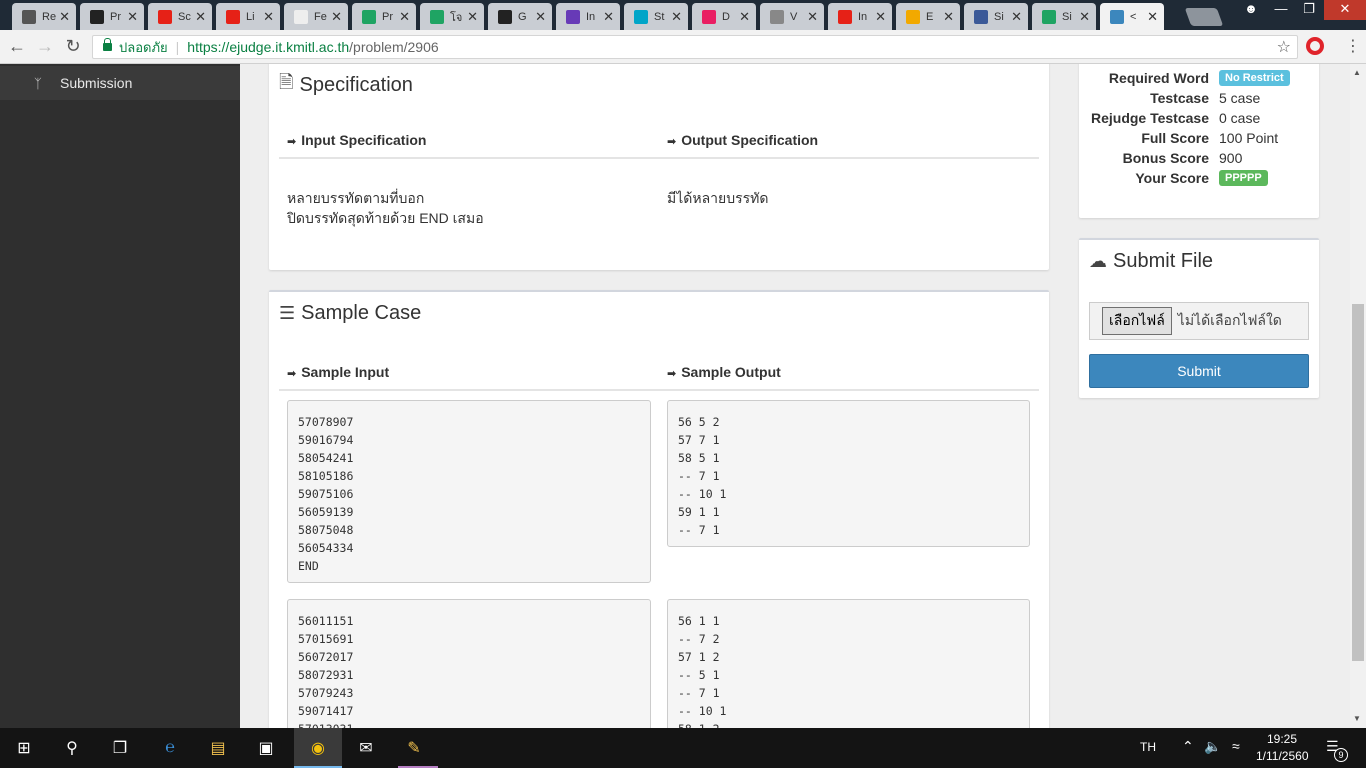 The width and height of the screenshot is (1366, 768). I want to click on browser-tab: โจ ✕, so click(452, 16).